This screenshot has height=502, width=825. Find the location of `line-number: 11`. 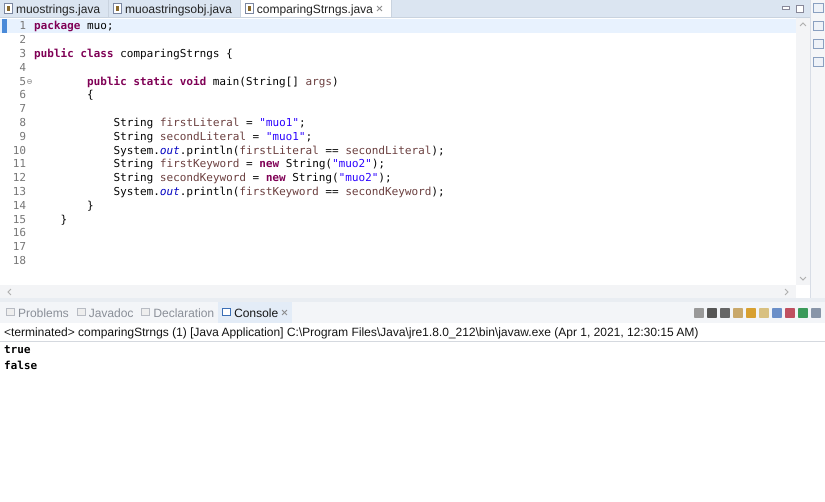

line-number: 11 is located at coordinates (19, 163).